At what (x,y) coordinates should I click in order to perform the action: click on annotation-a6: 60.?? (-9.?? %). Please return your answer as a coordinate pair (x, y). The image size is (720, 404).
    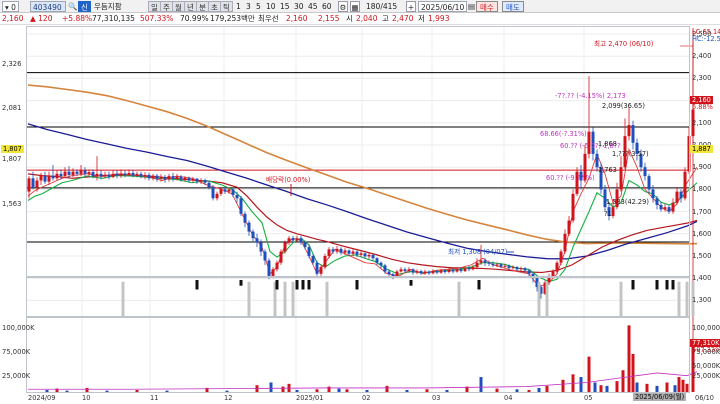
    Looking at the image, I should click on (570, 178).